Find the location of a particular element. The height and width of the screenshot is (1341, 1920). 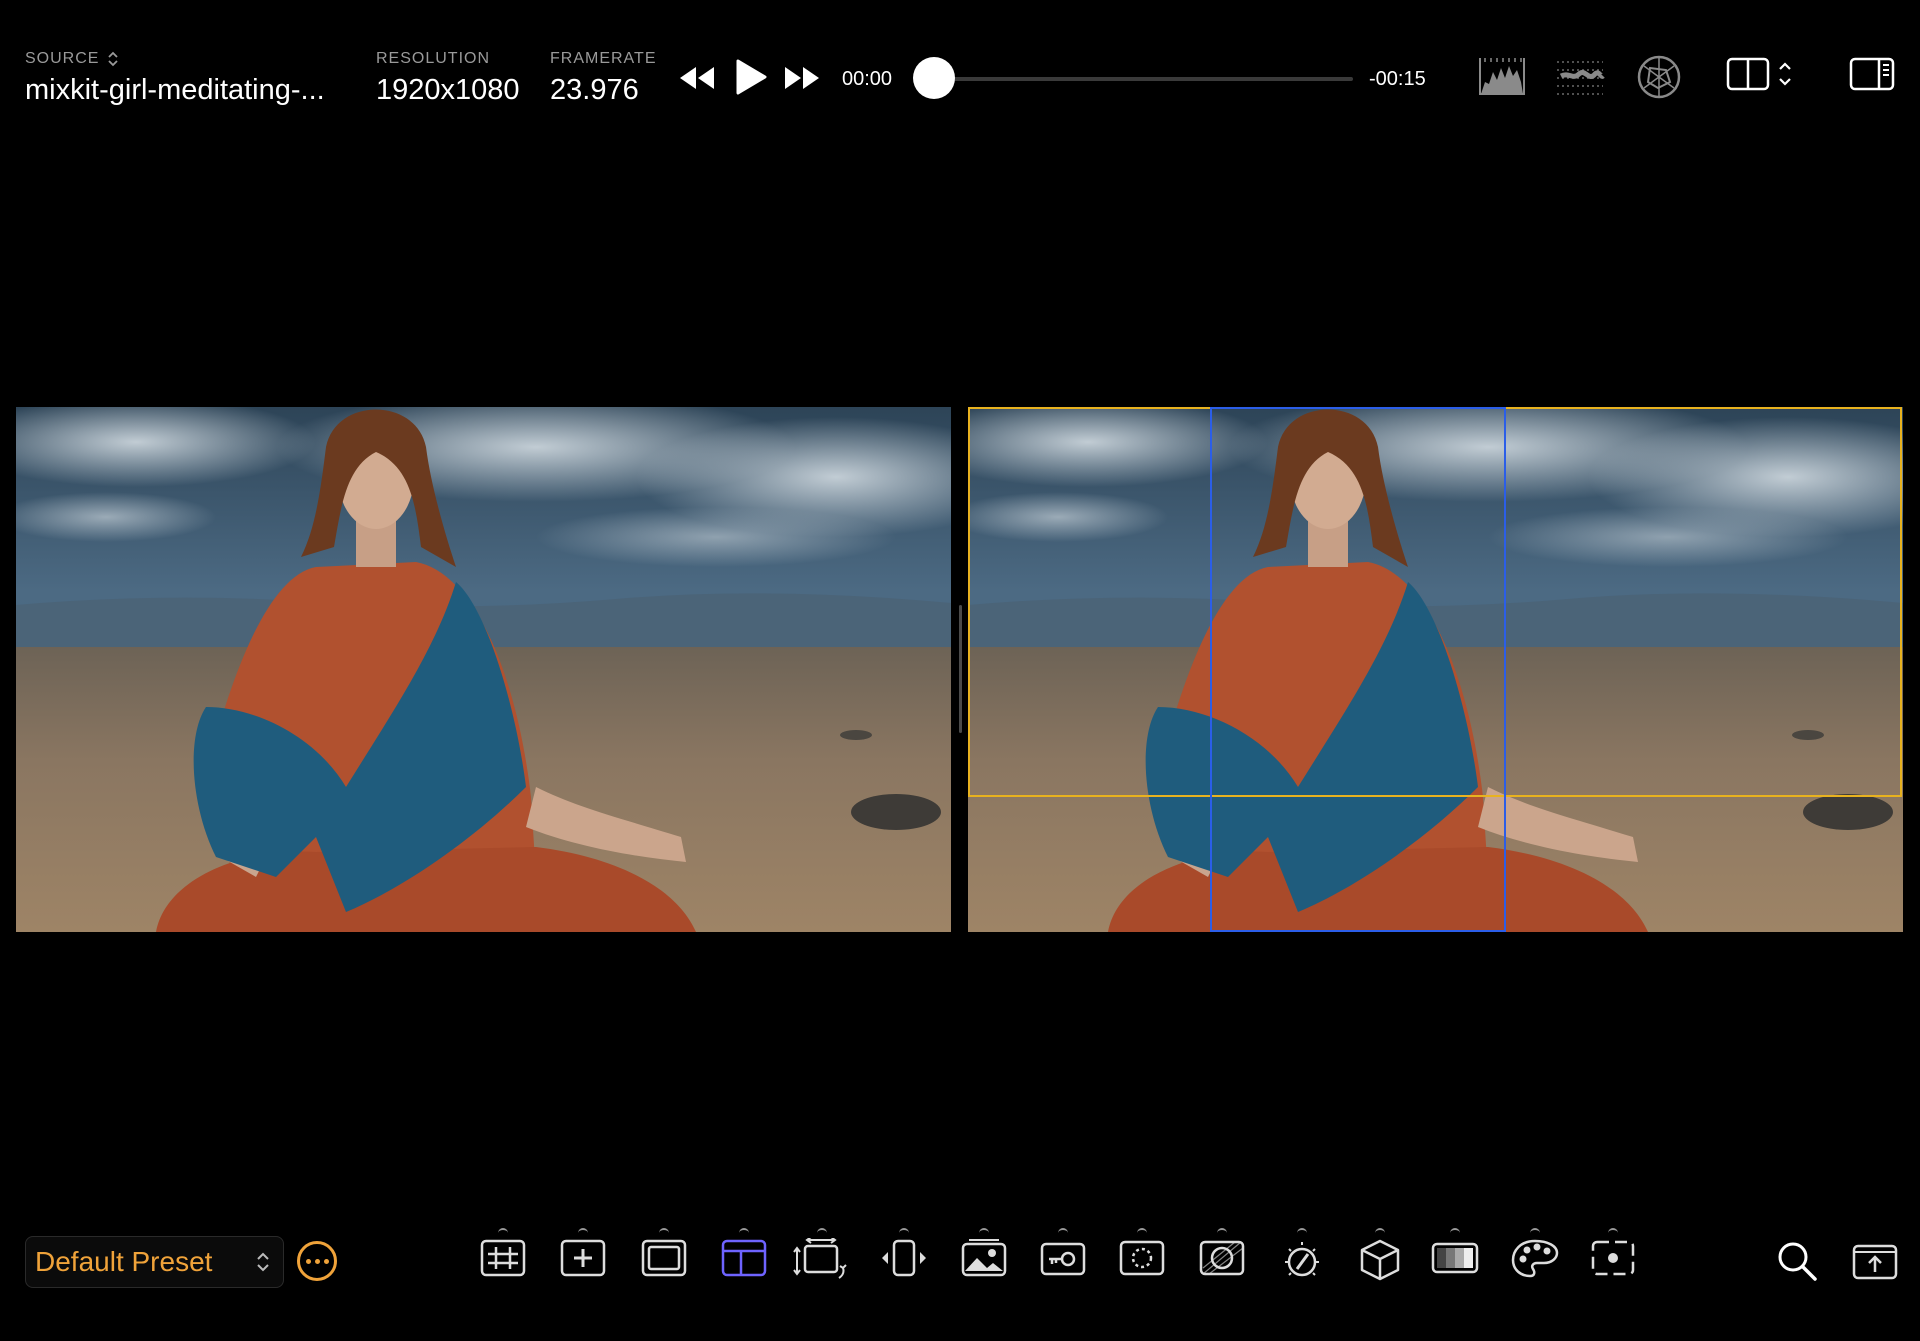

source-label: SOURCE is located at coordinates (62, 58).